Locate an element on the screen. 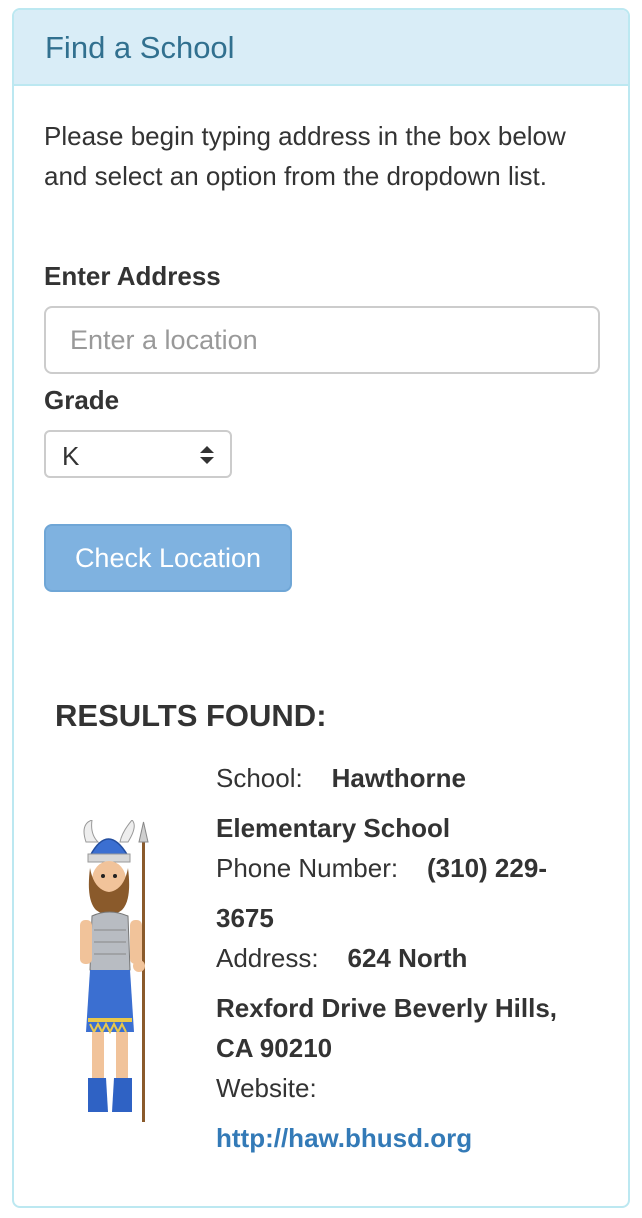 Image resolution: width=642 pixels, height=1218 pixels. phone-row: Phone Number: (310) 229- is located at coordinates (381, 868).